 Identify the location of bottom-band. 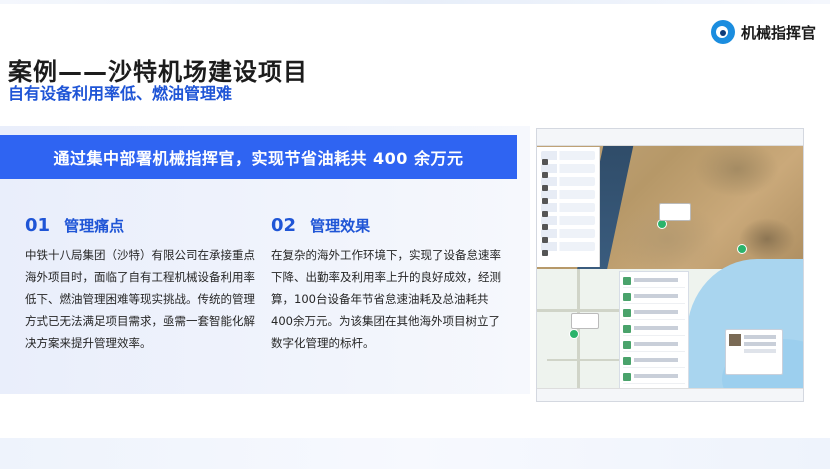
(415, 453).